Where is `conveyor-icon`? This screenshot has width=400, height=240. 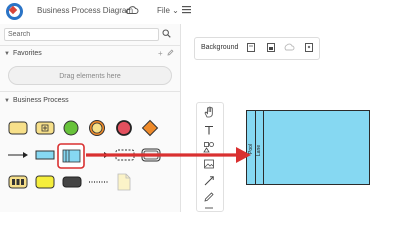
conveyor-icon is located at coordinates (18, 182).